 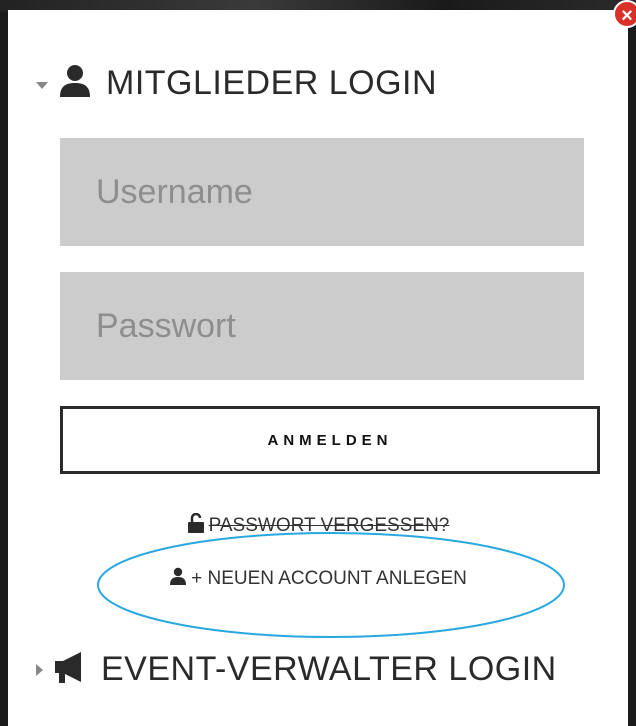 What do you see at coordinates (322, 326) in the screenshot?
I see `password-input` at bounding box center [322, 326].